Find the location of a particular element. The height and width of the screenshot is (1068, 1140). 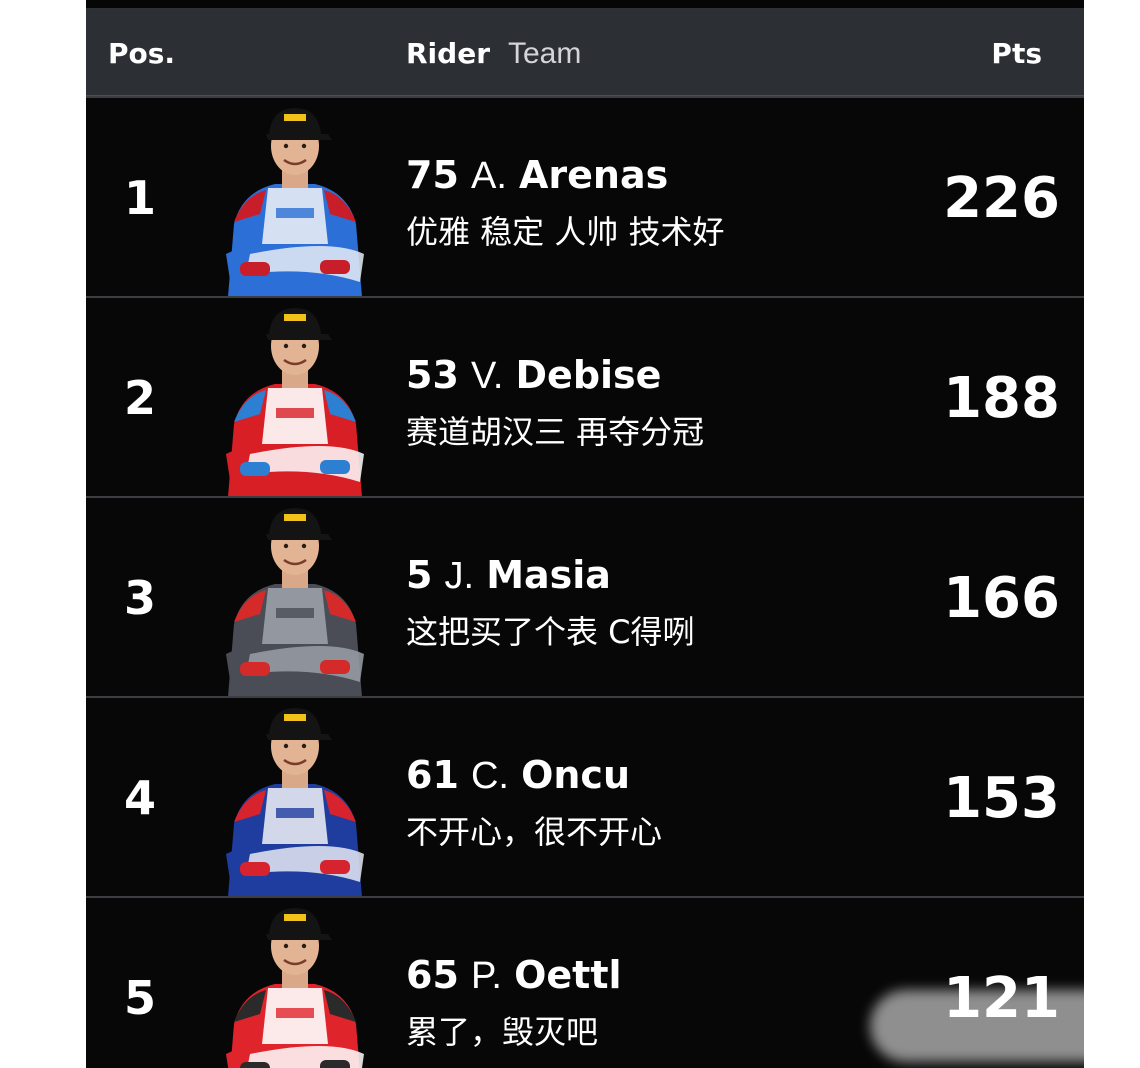

rider-position: 3 is located at coordinates (140, 598).